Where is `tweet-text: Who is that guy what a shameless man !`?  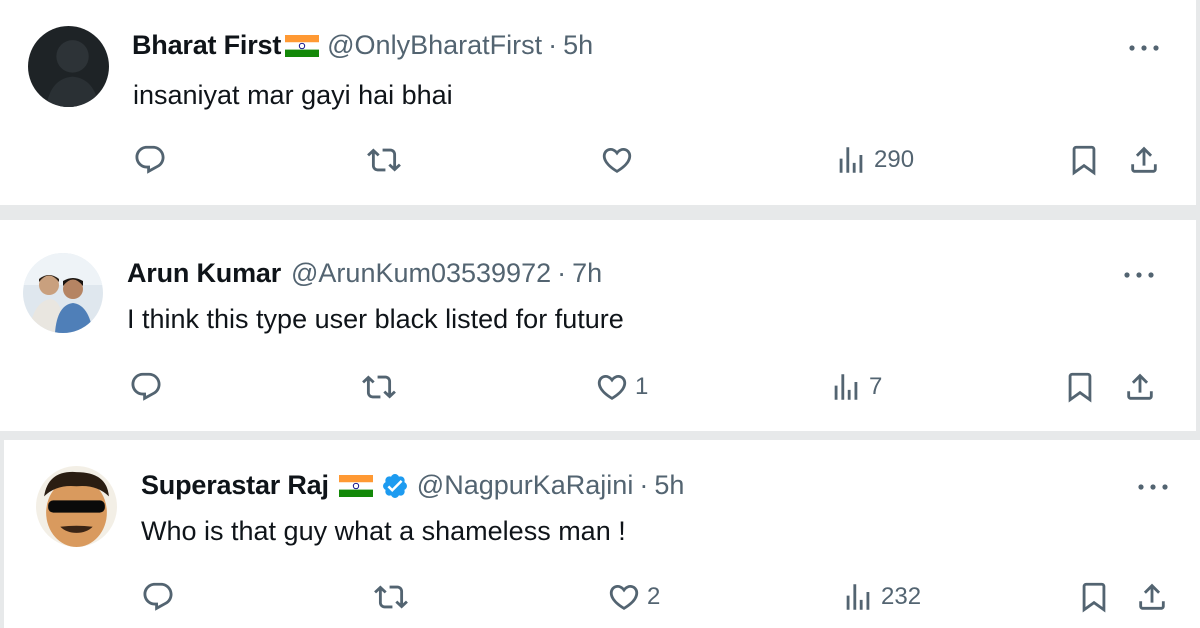 tweet-text: Who is that guy what a shameless man ! is located at coordinates (383, 531).